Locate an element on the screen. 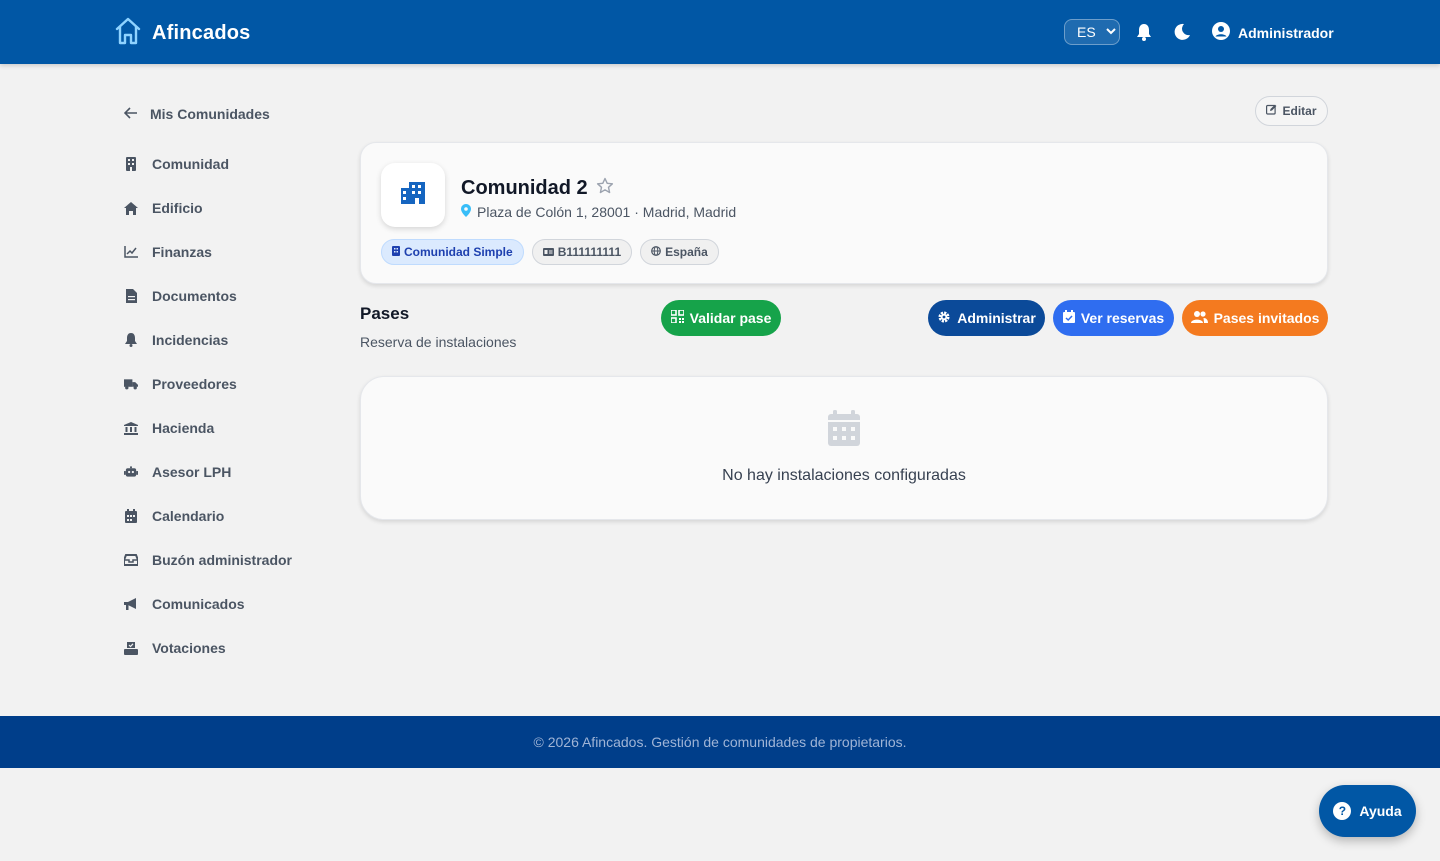 This screenshot has height=861, width=1440. back-to-communities-link: Mis Comunidades is located at coordinates (196, 114).